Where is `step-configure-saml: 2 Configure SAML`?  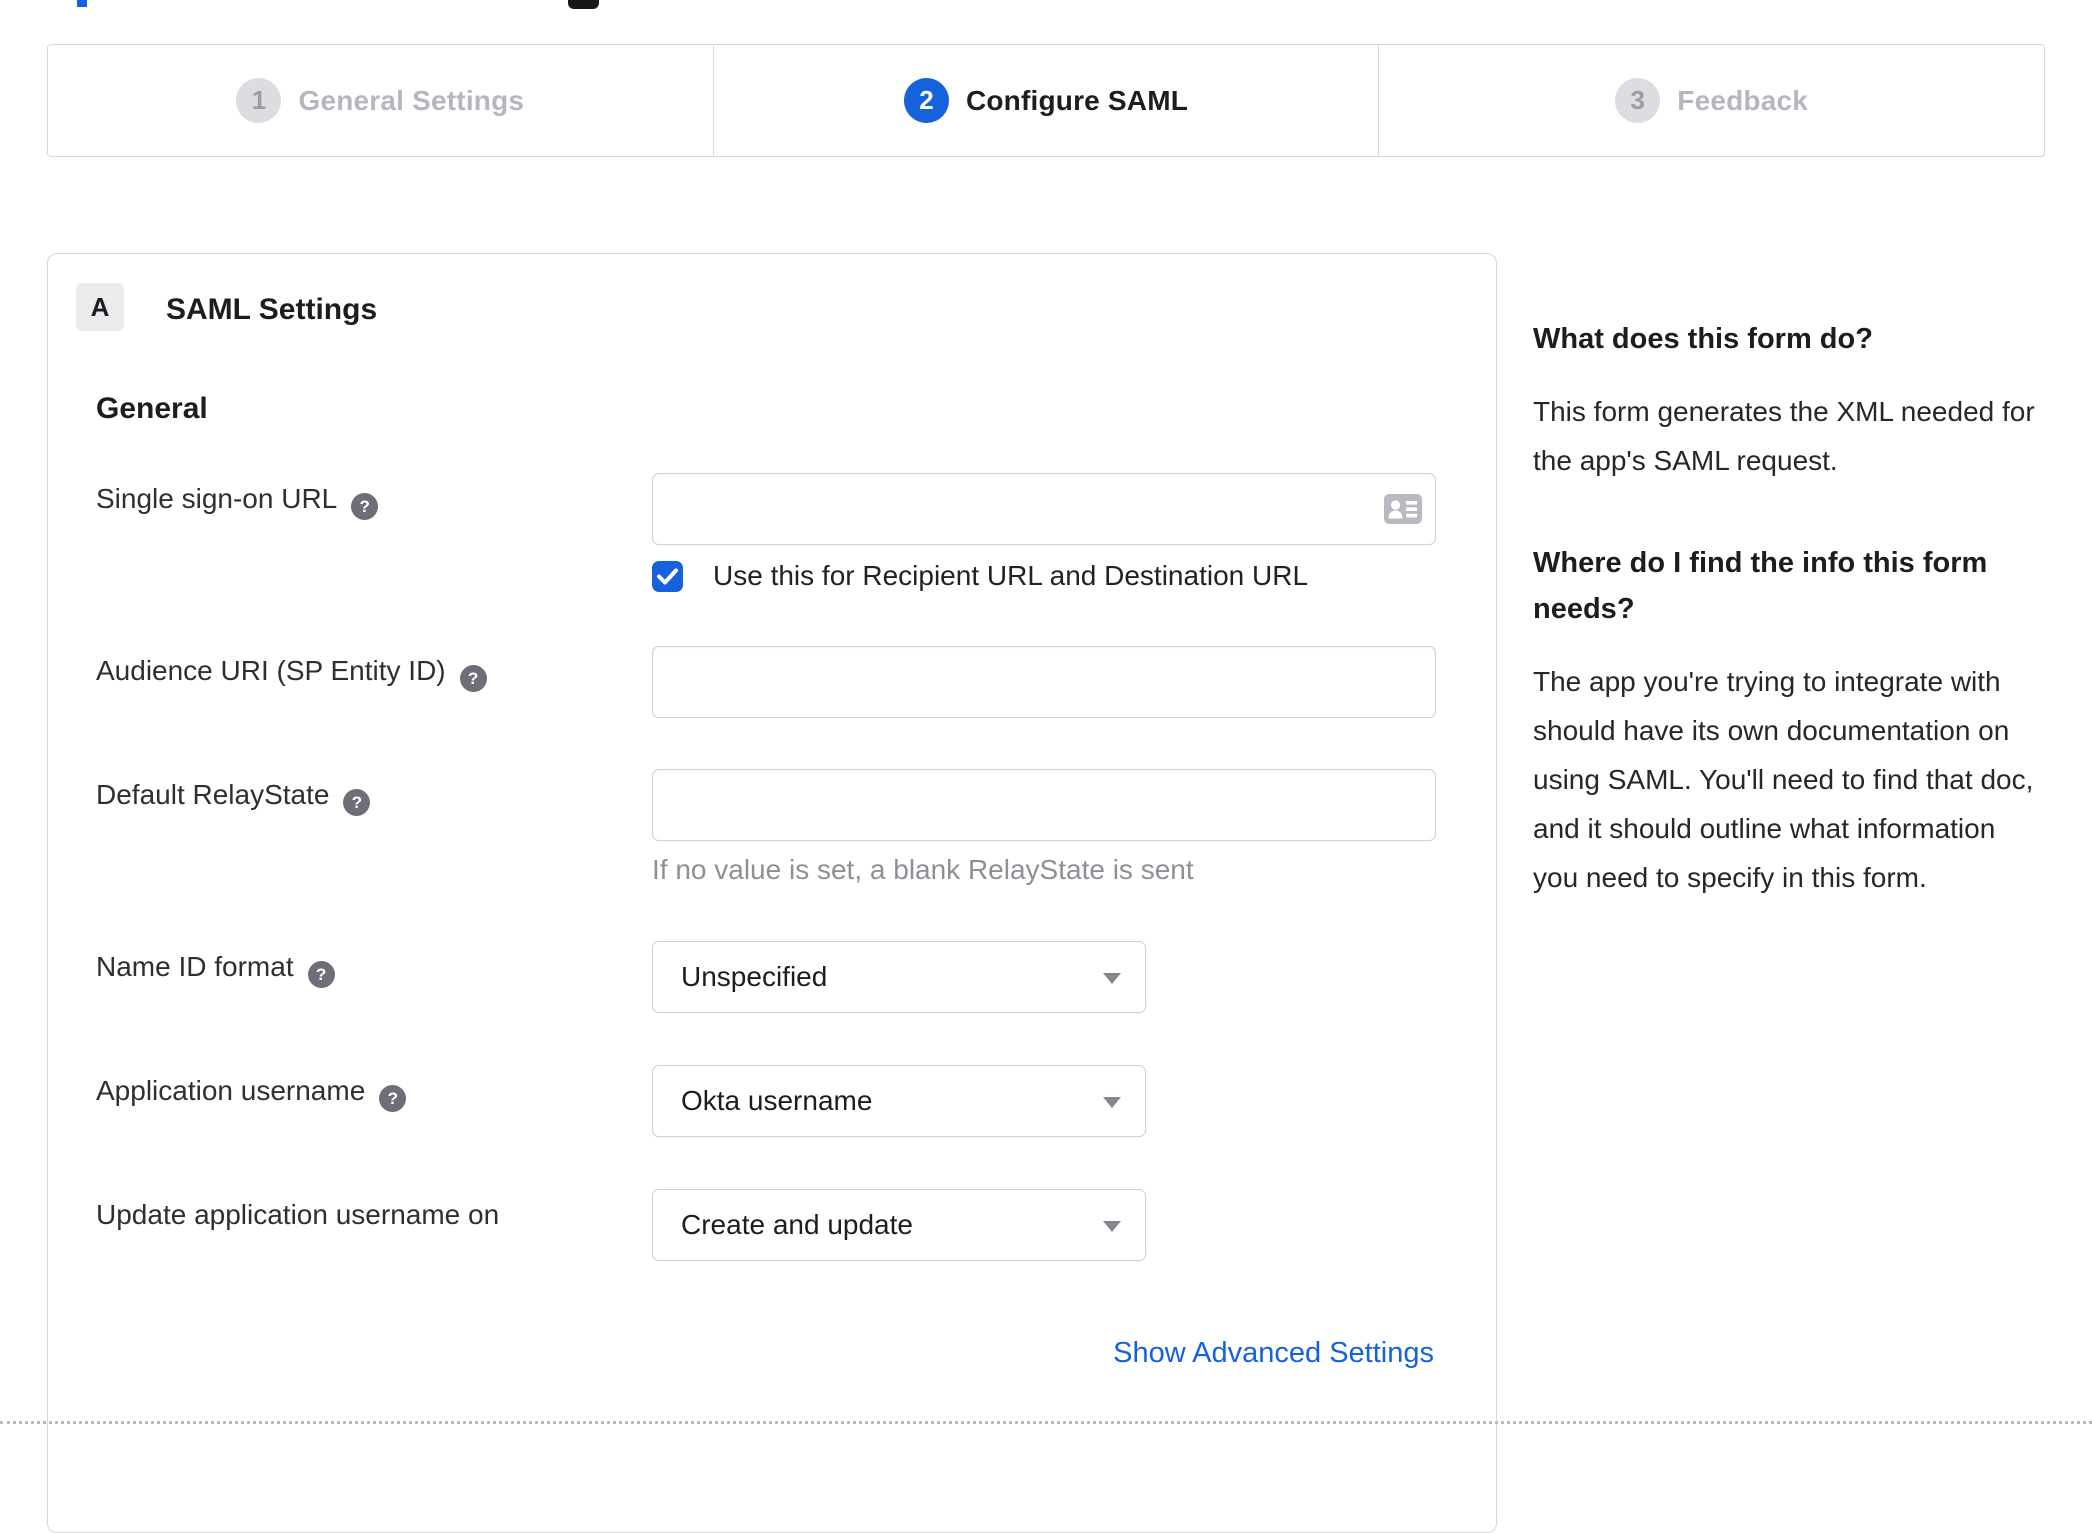
step-configure-saml: 2 Configure SAML is located at coordinates (1045, 100).